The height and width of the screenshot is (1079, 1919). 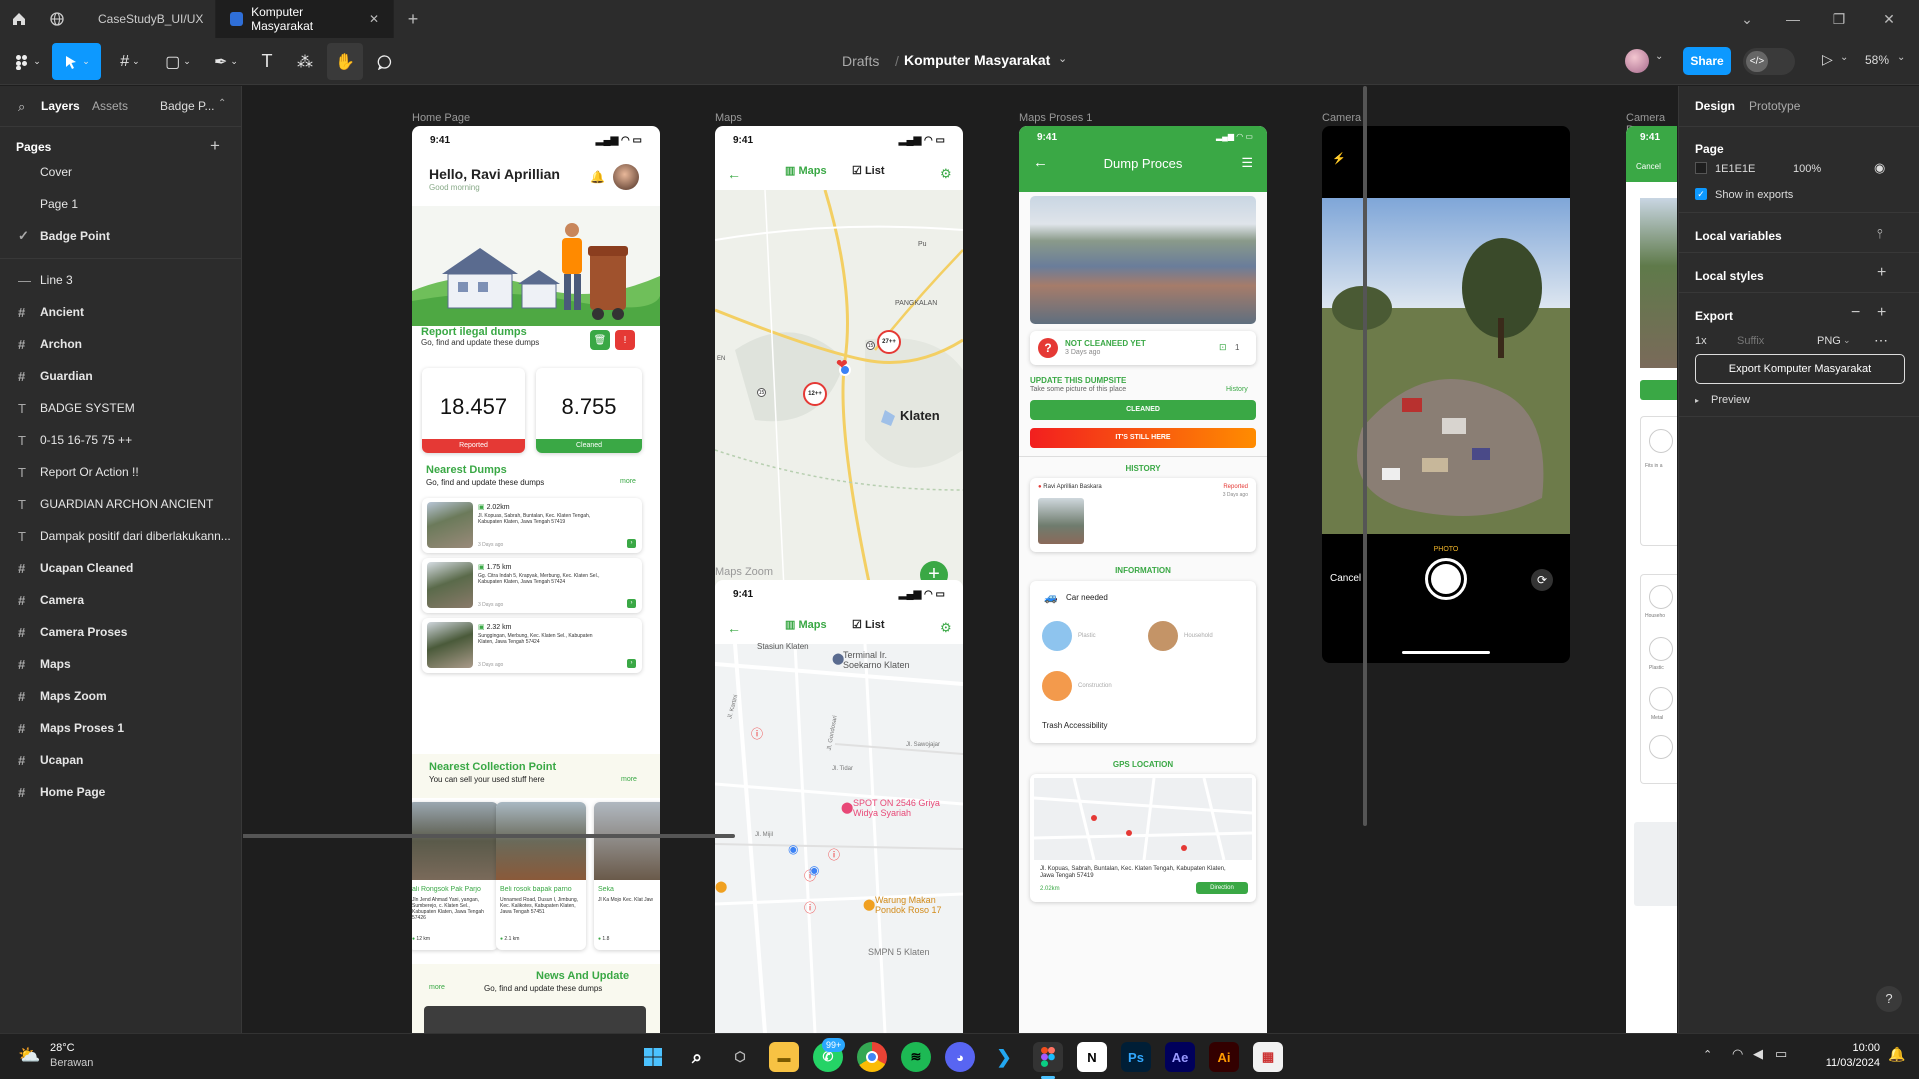 What do you see at coordinates (305, 61) in the screenshot?
I see `components-tool-icon: ⁂` at bounding box center [305, 61].